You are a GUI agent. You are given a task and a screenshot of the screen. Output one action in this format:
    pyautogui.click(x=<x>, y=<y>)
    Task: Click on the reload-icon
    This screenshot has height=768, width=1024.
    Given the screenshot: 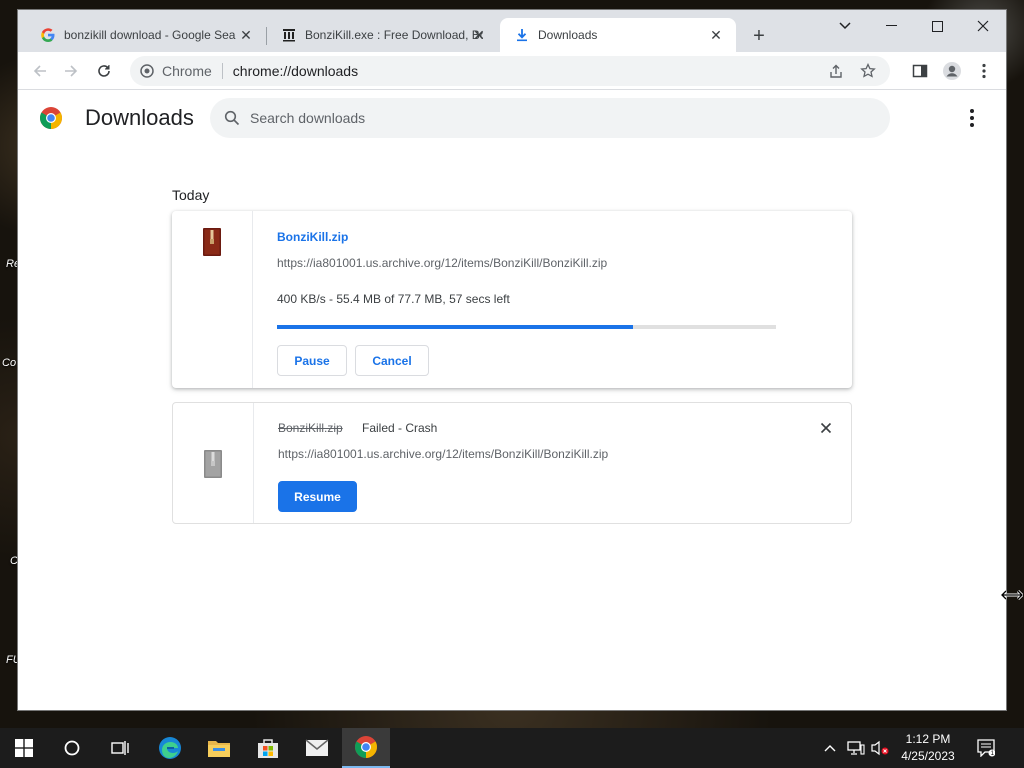 What is the action you would take?
    pyautogui.click(x=104, y=71)
    